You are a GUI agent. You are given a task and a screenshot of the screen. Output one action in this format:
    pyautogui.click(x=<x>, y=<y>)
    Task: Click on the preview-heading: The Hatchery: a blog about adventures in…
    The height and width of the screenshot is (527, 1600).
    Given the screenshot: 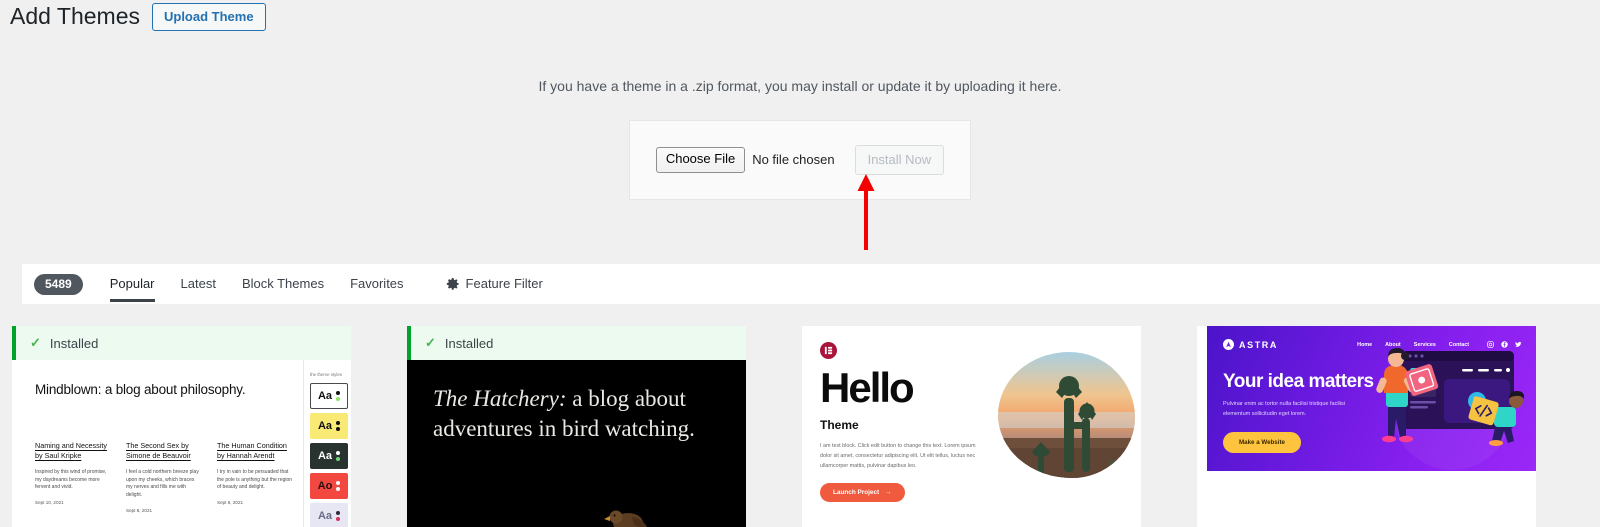 What is the action you would take?
    pyautogui.click(x=576, y=402)
    